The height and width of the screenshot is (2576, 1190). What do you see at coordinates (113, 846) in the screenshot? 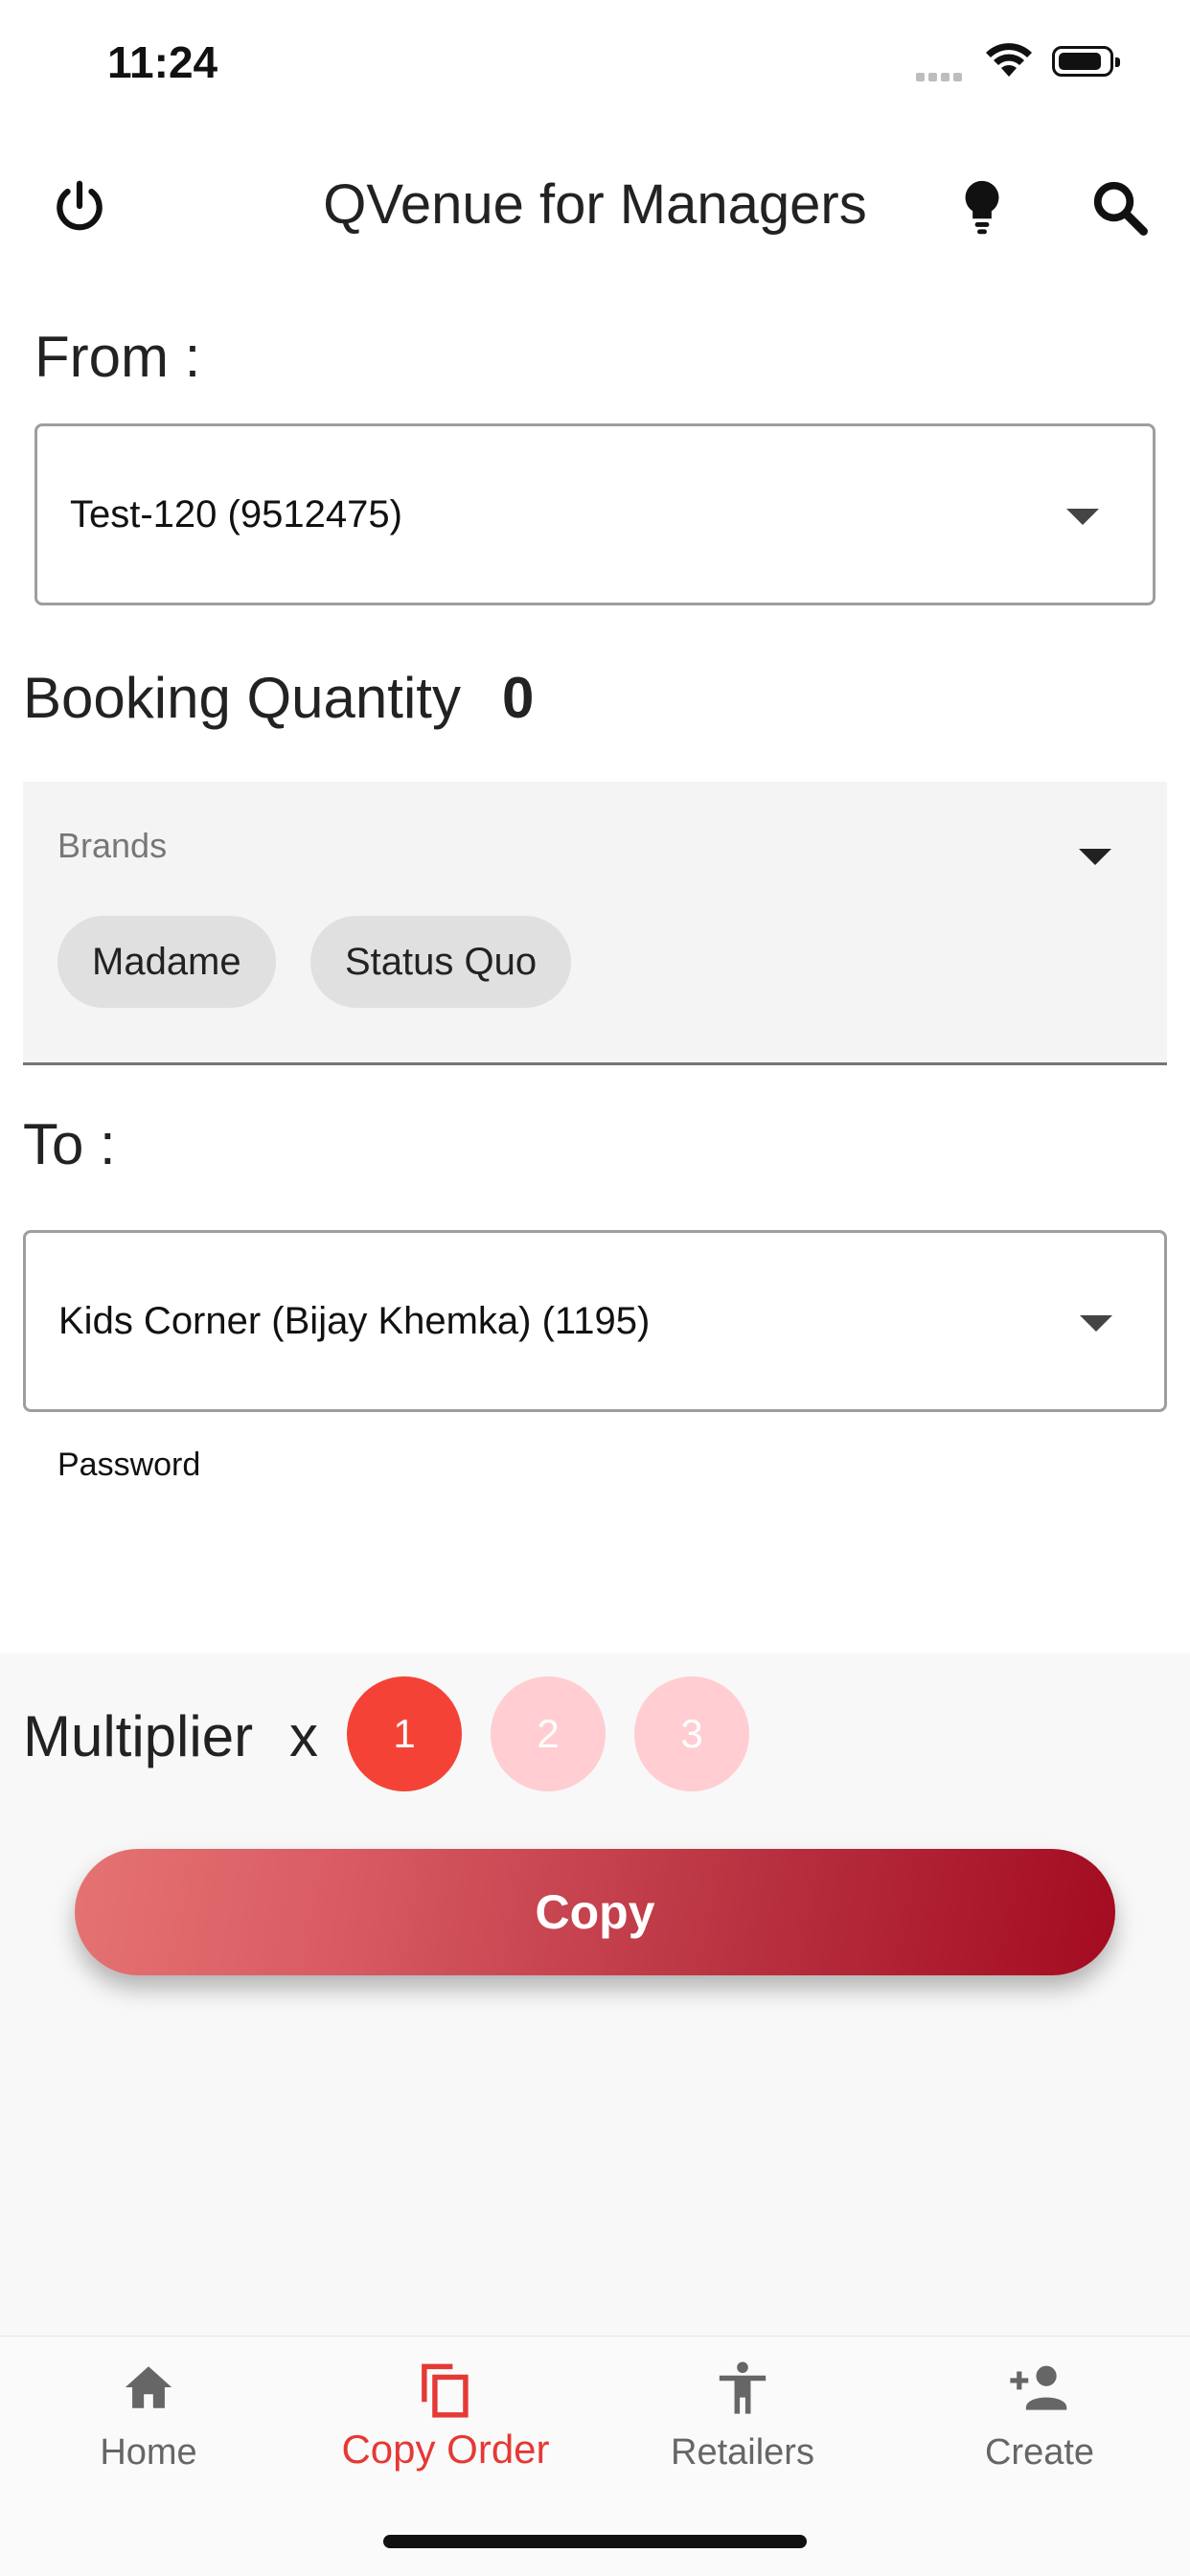
I see `brands-label: Brands` at bounding box center [113, 846].